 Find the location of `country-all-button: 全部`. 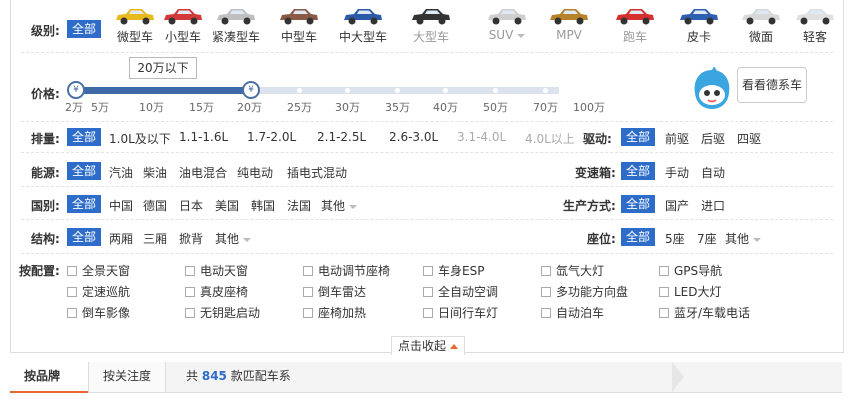

country-all-button: 全部 is located at coordinates (84, 204).